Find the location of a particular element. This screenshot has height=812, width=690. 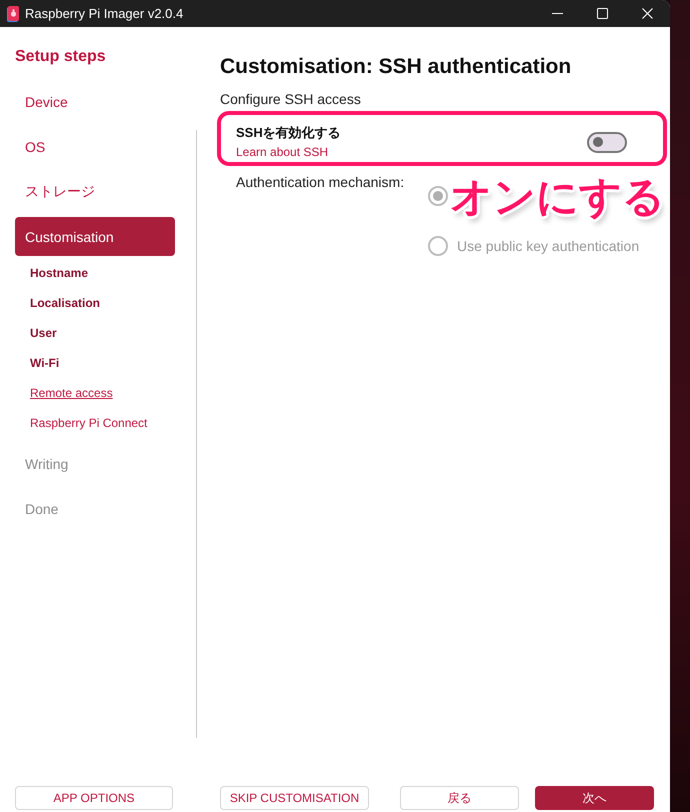

sidebar-step: Device is located at coordinates (95, 101).